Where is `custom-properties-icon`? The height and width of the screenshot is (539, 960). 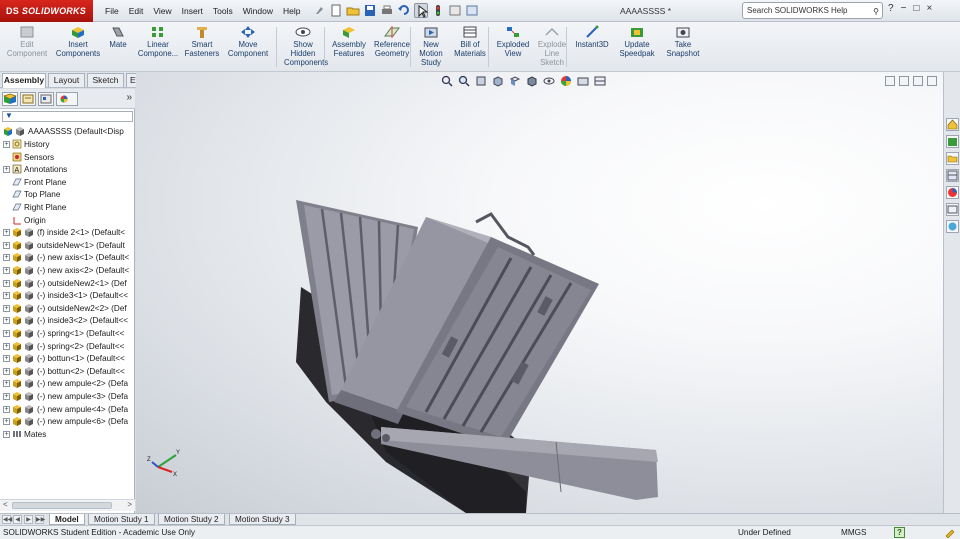 custom-properties-icon is located at coordinates (952, 209).